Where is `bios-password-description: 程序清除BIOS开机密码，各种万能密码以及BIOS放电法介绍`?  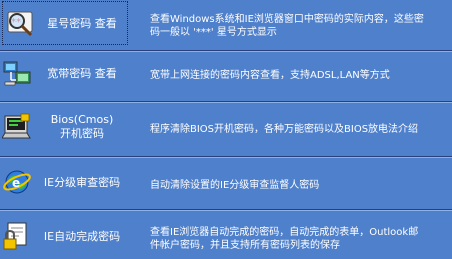 bios-password-description: 程序清除BIOS开机密码，各种万能密码以及BIOS放电法介绍 is located at coordinates (299, 129).